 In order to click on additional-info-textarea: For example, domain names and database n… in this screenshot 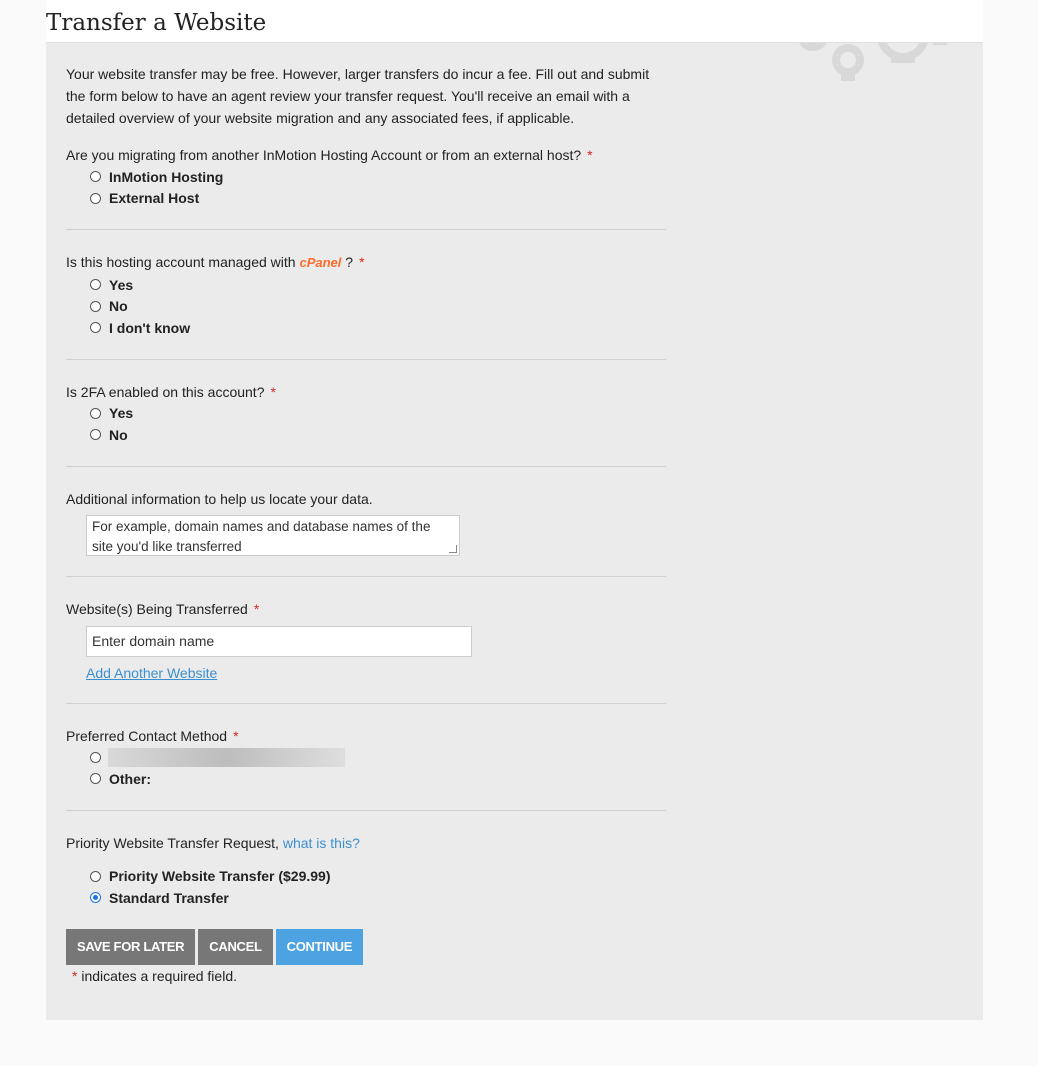, I will do `click(273, 535)`.